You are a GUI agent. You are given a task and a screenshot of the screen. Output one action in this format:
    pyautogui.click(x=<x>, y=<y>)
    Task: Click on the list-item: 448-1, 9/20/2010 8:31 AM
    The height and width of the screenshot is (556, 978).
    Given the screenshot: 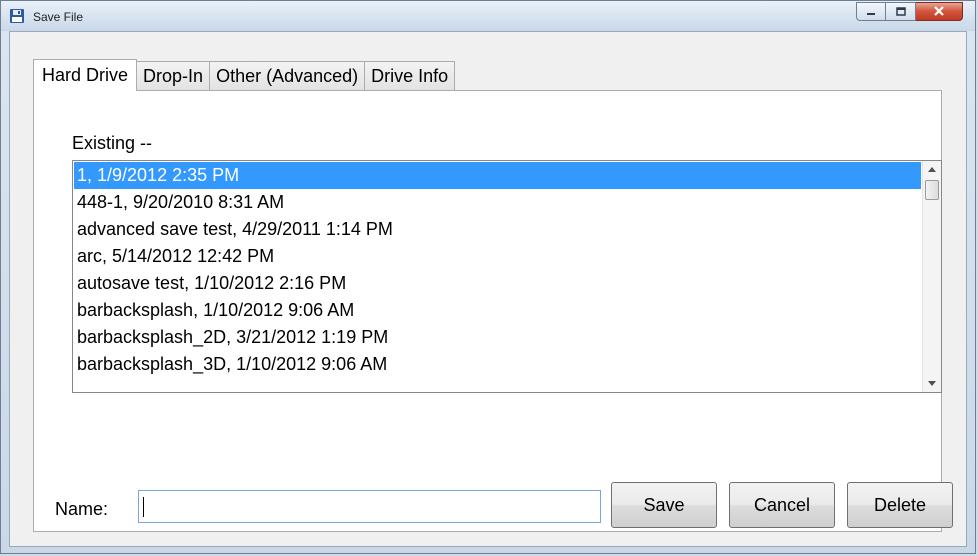 What is the action you would take?
    pyautogui.click(x=497, y=202)
    